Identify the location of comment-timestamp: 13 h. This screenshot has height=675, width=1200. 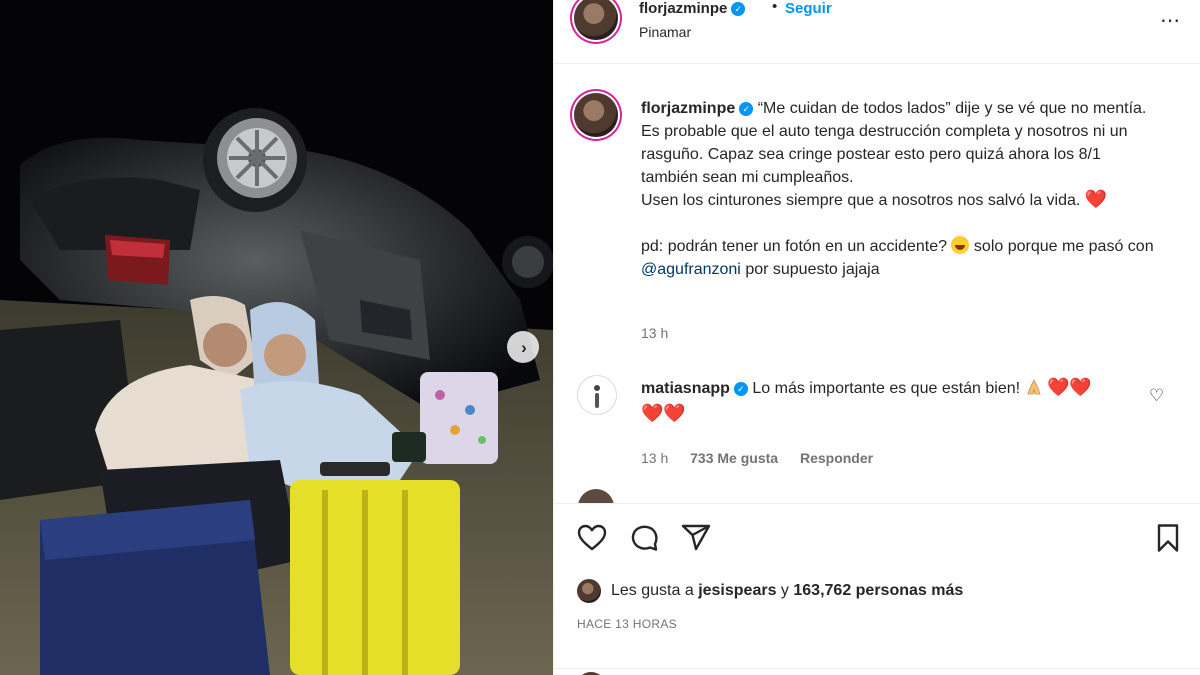
(654, 458).